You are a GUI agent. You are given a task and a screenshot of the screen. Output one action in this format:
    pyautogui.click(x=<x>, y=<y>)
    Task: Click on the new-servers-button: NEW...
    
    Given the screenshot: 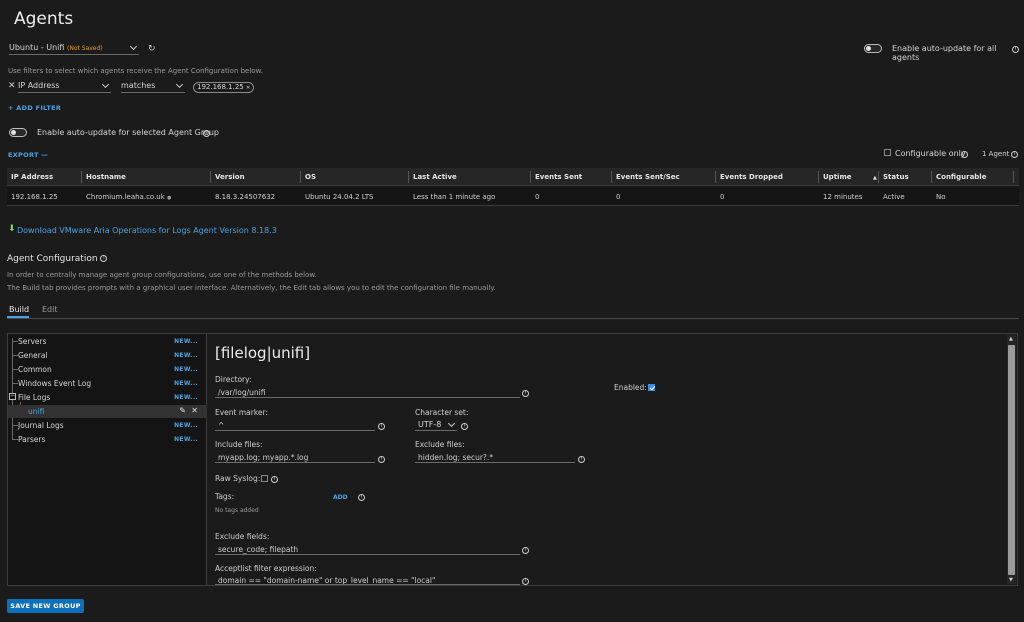 What is the action you would take?
    pyautogui.click(x=186, y=341)
    